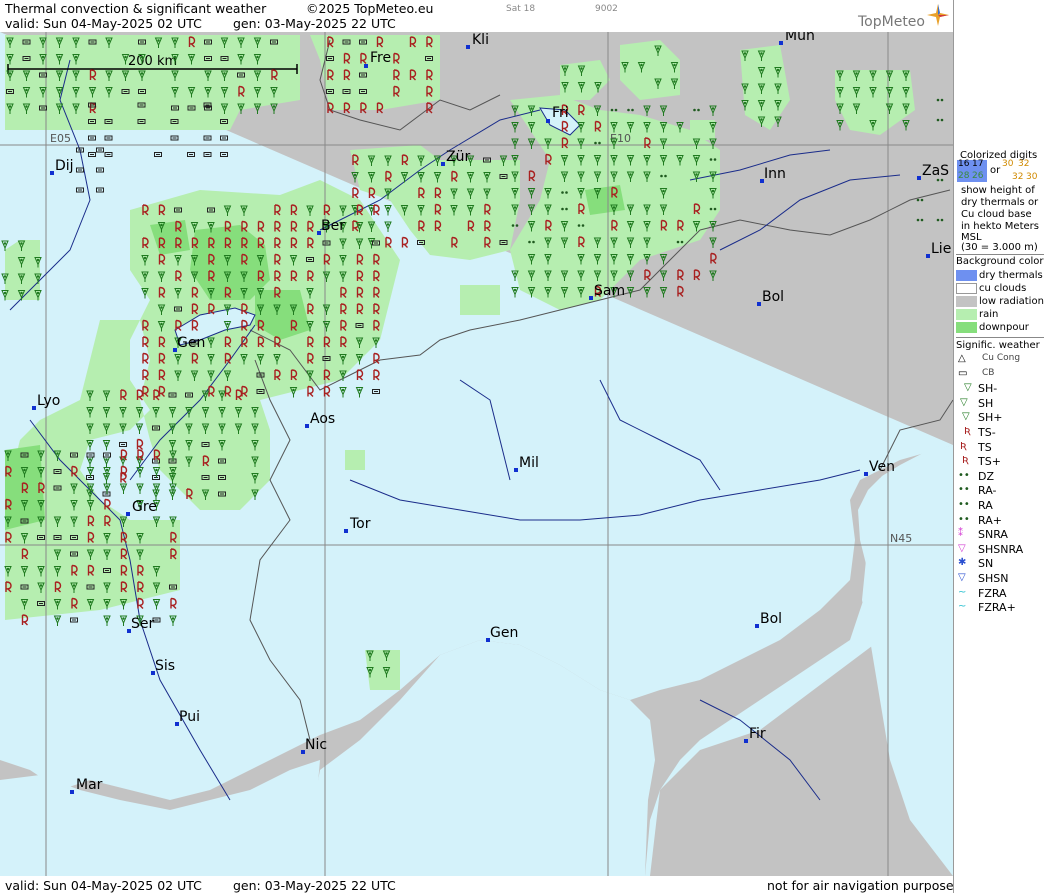 This screenshot has width=1045, height=893. Describe the element at coordinates (964, 402) in the screenshot. I see `legend-wx-sh-icon: ▽` at that location.